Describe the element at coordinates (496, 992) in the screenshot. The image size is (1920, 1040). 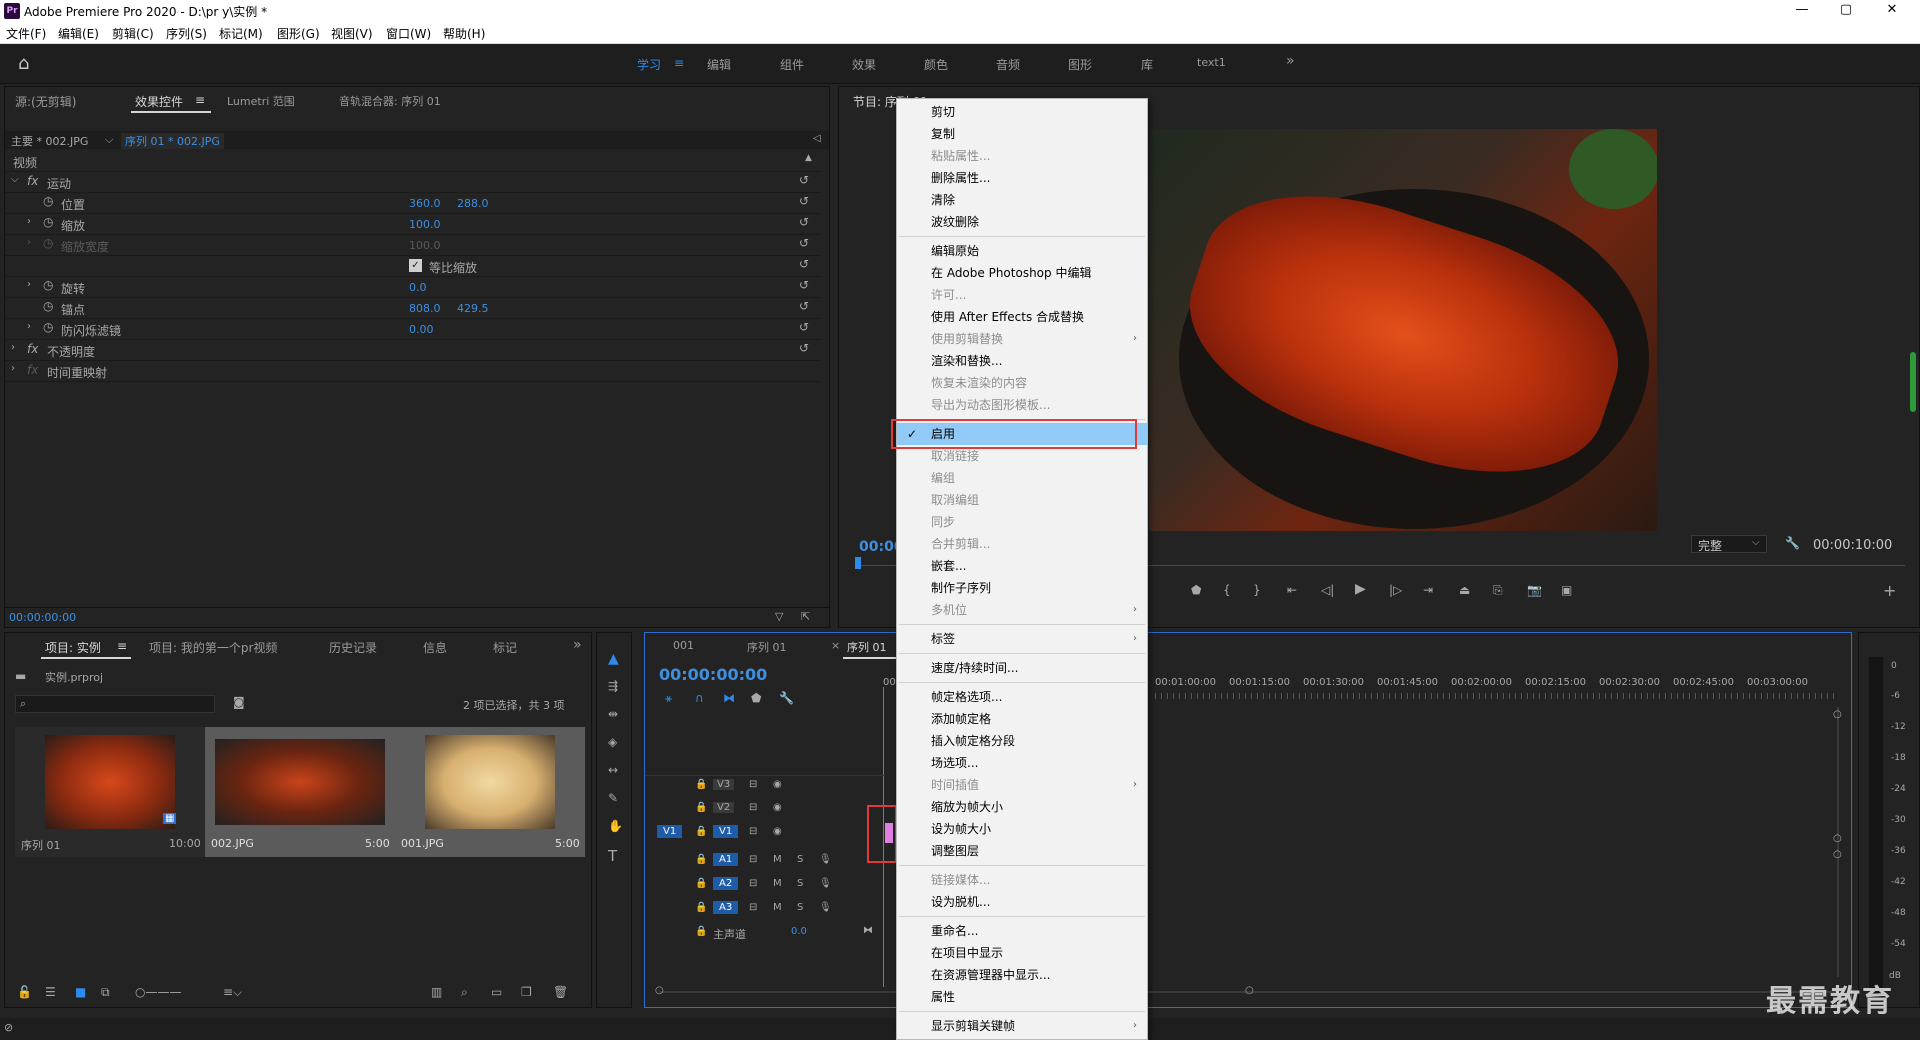
I see `new-bin-icon: ▭` at that location.